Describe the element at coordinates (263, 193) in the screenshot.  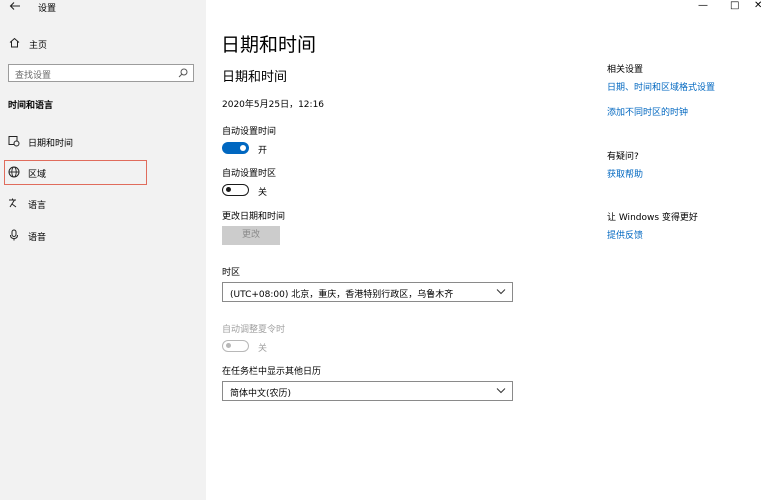
I see `auto-timezone-state: 关` at that location.